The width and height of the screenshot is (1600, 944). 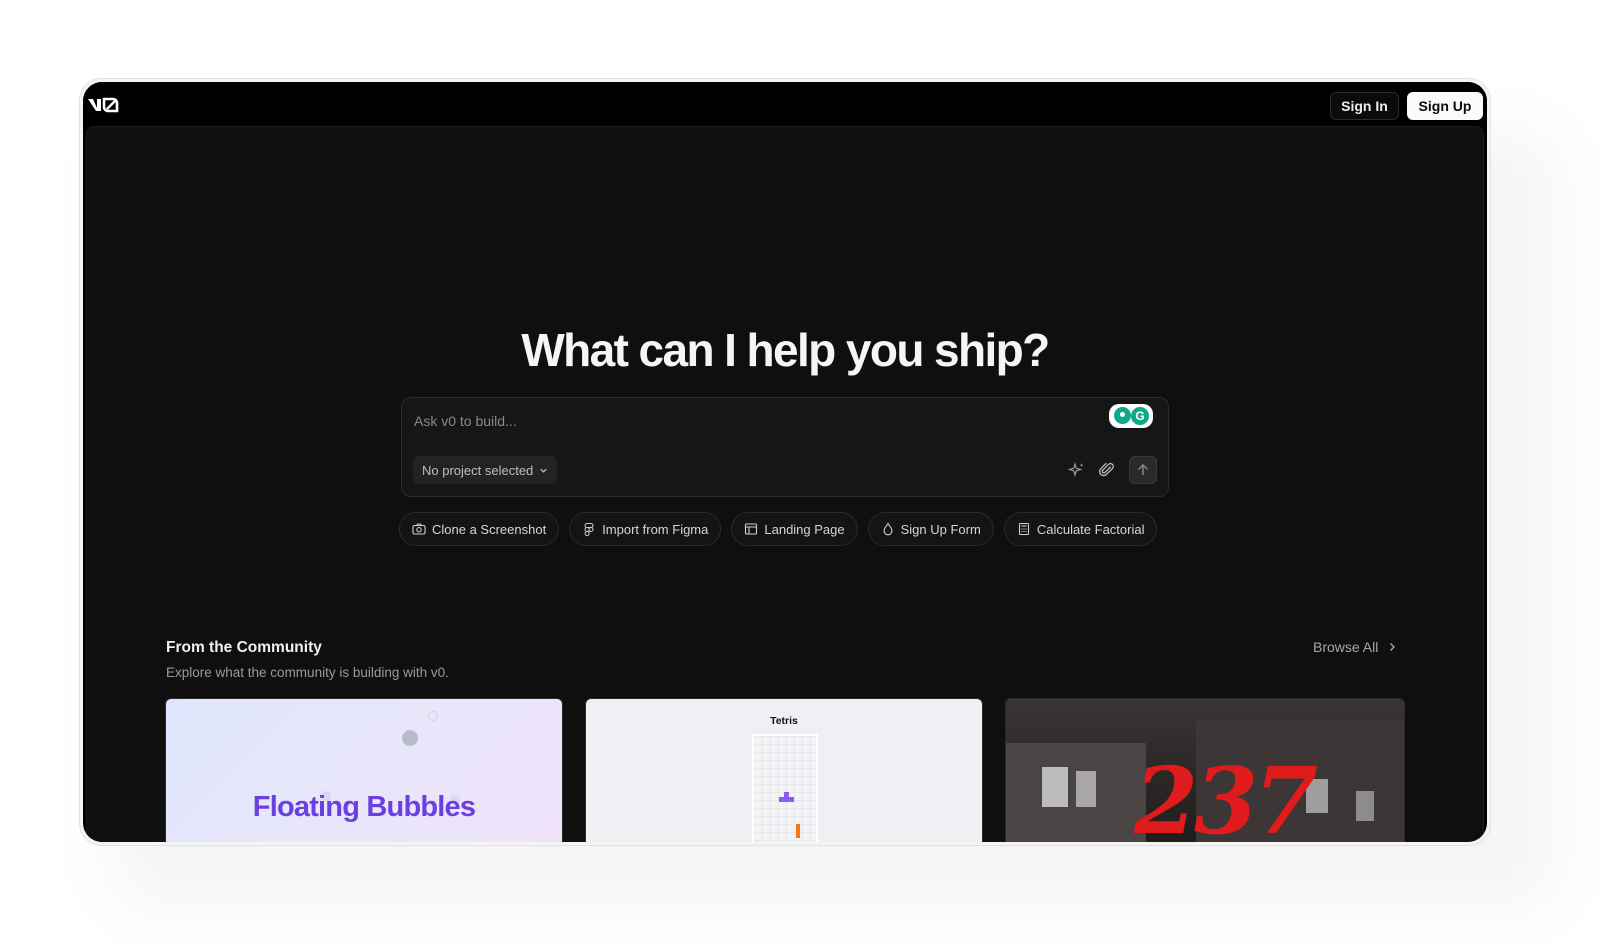 What do you see at coordinates (1393, 647) in the screenshot?
I see `chevron-right-icon` at bounding box center [1393, 647].